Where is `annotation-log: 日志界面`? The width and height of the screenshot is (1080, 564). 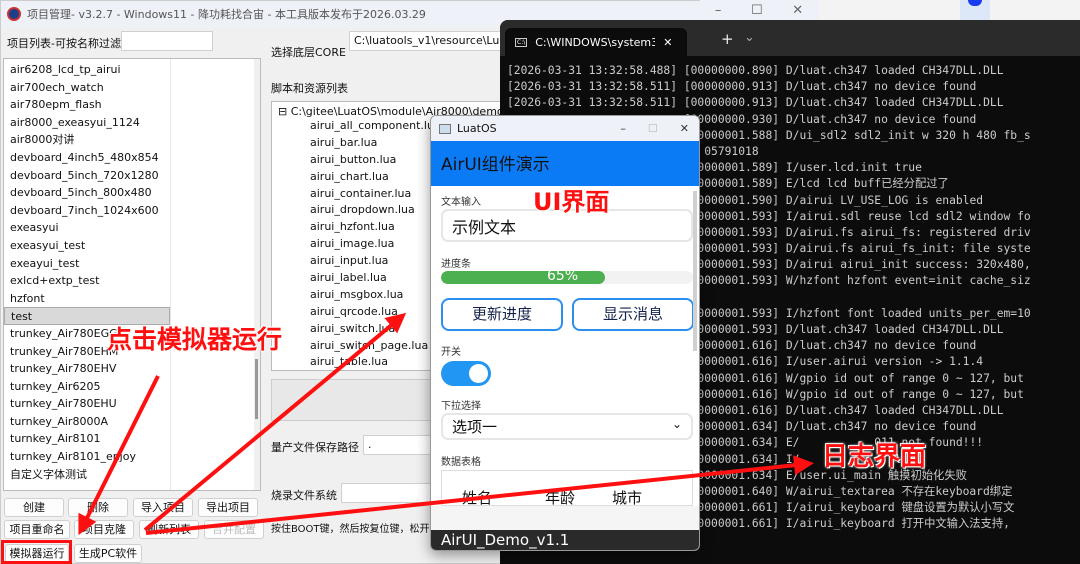 annotation-log: 日志界面 is located at coordinates (874, 457).